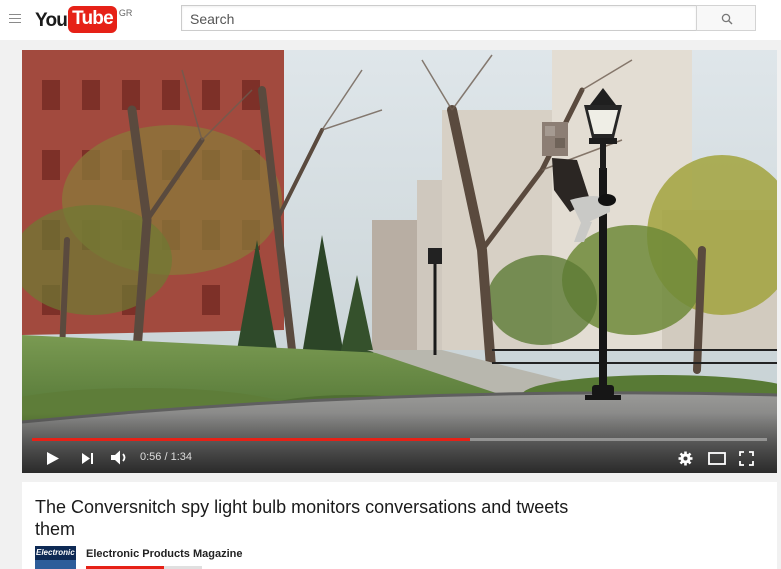 This screenshot has height=569, width=781. I want to click on channel-avatar-text: Electronic, so click(55, 552).